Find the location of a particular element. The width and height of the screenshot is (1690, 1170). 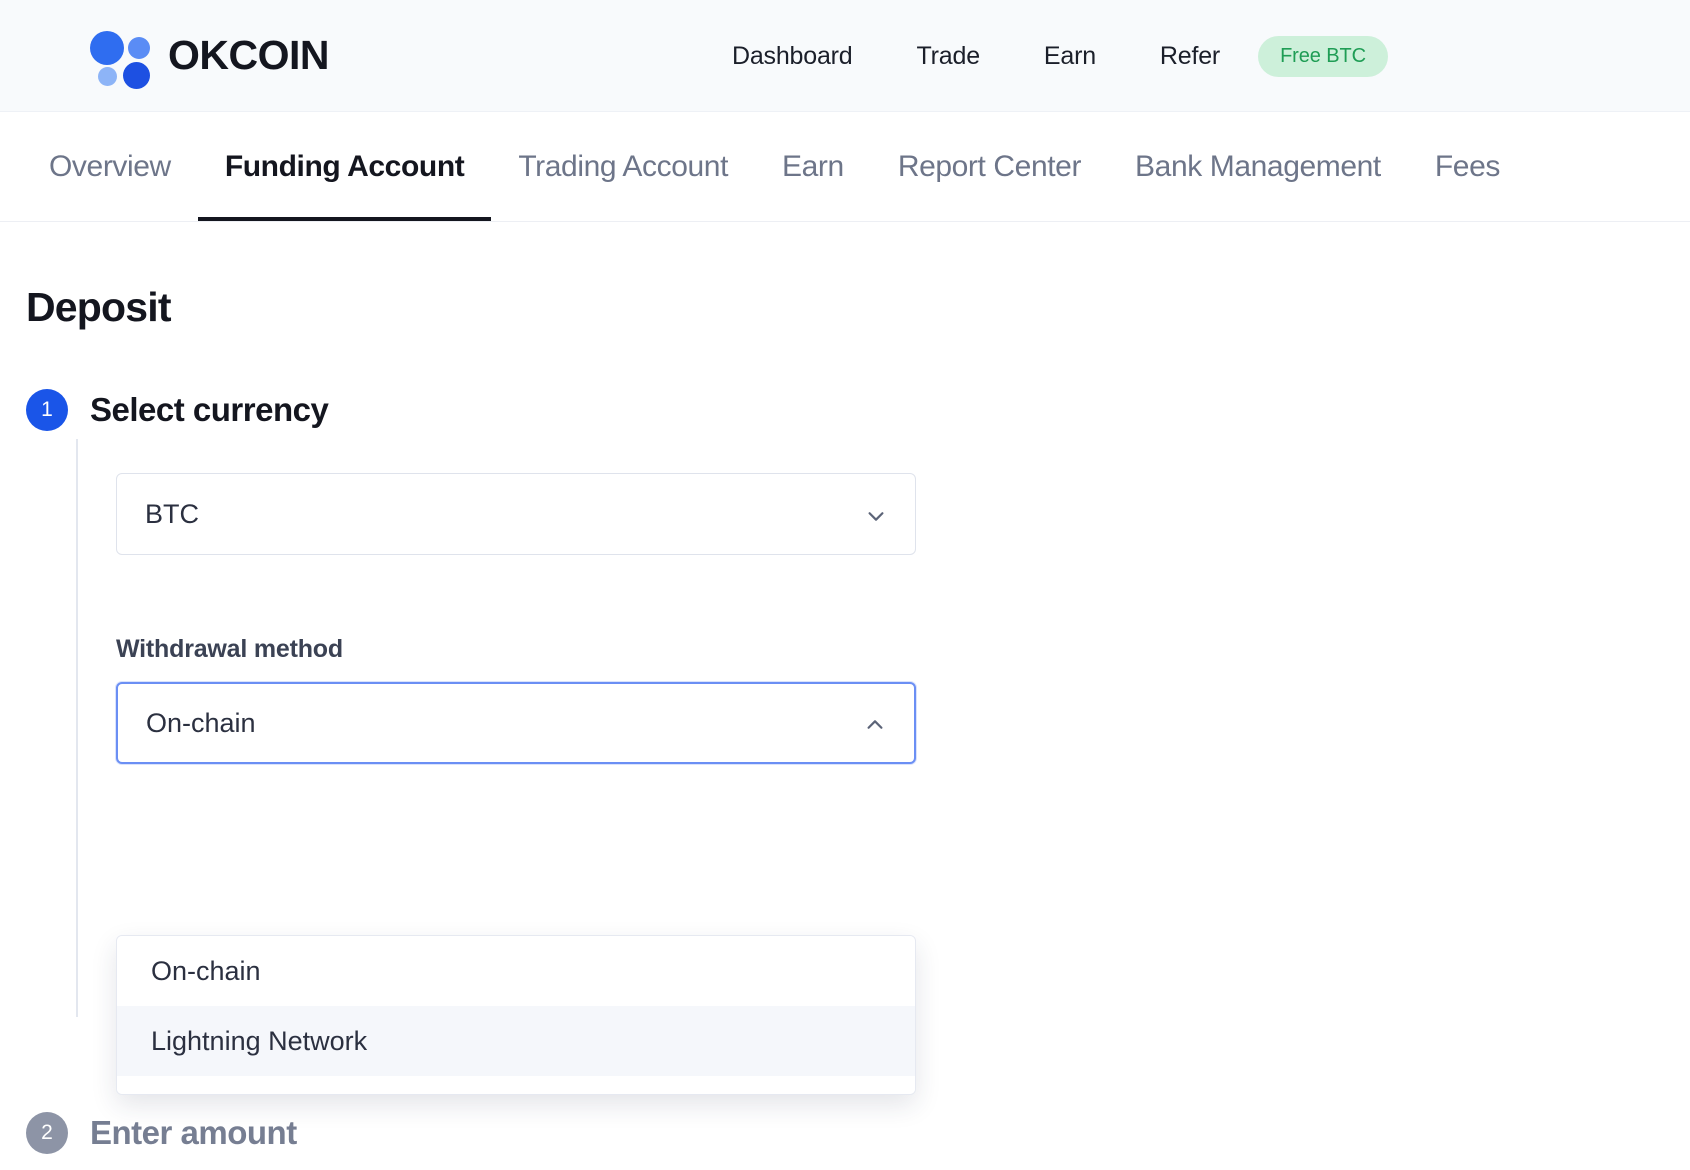

nav-item-refer: Refer is located at coordinates (1190, 56).